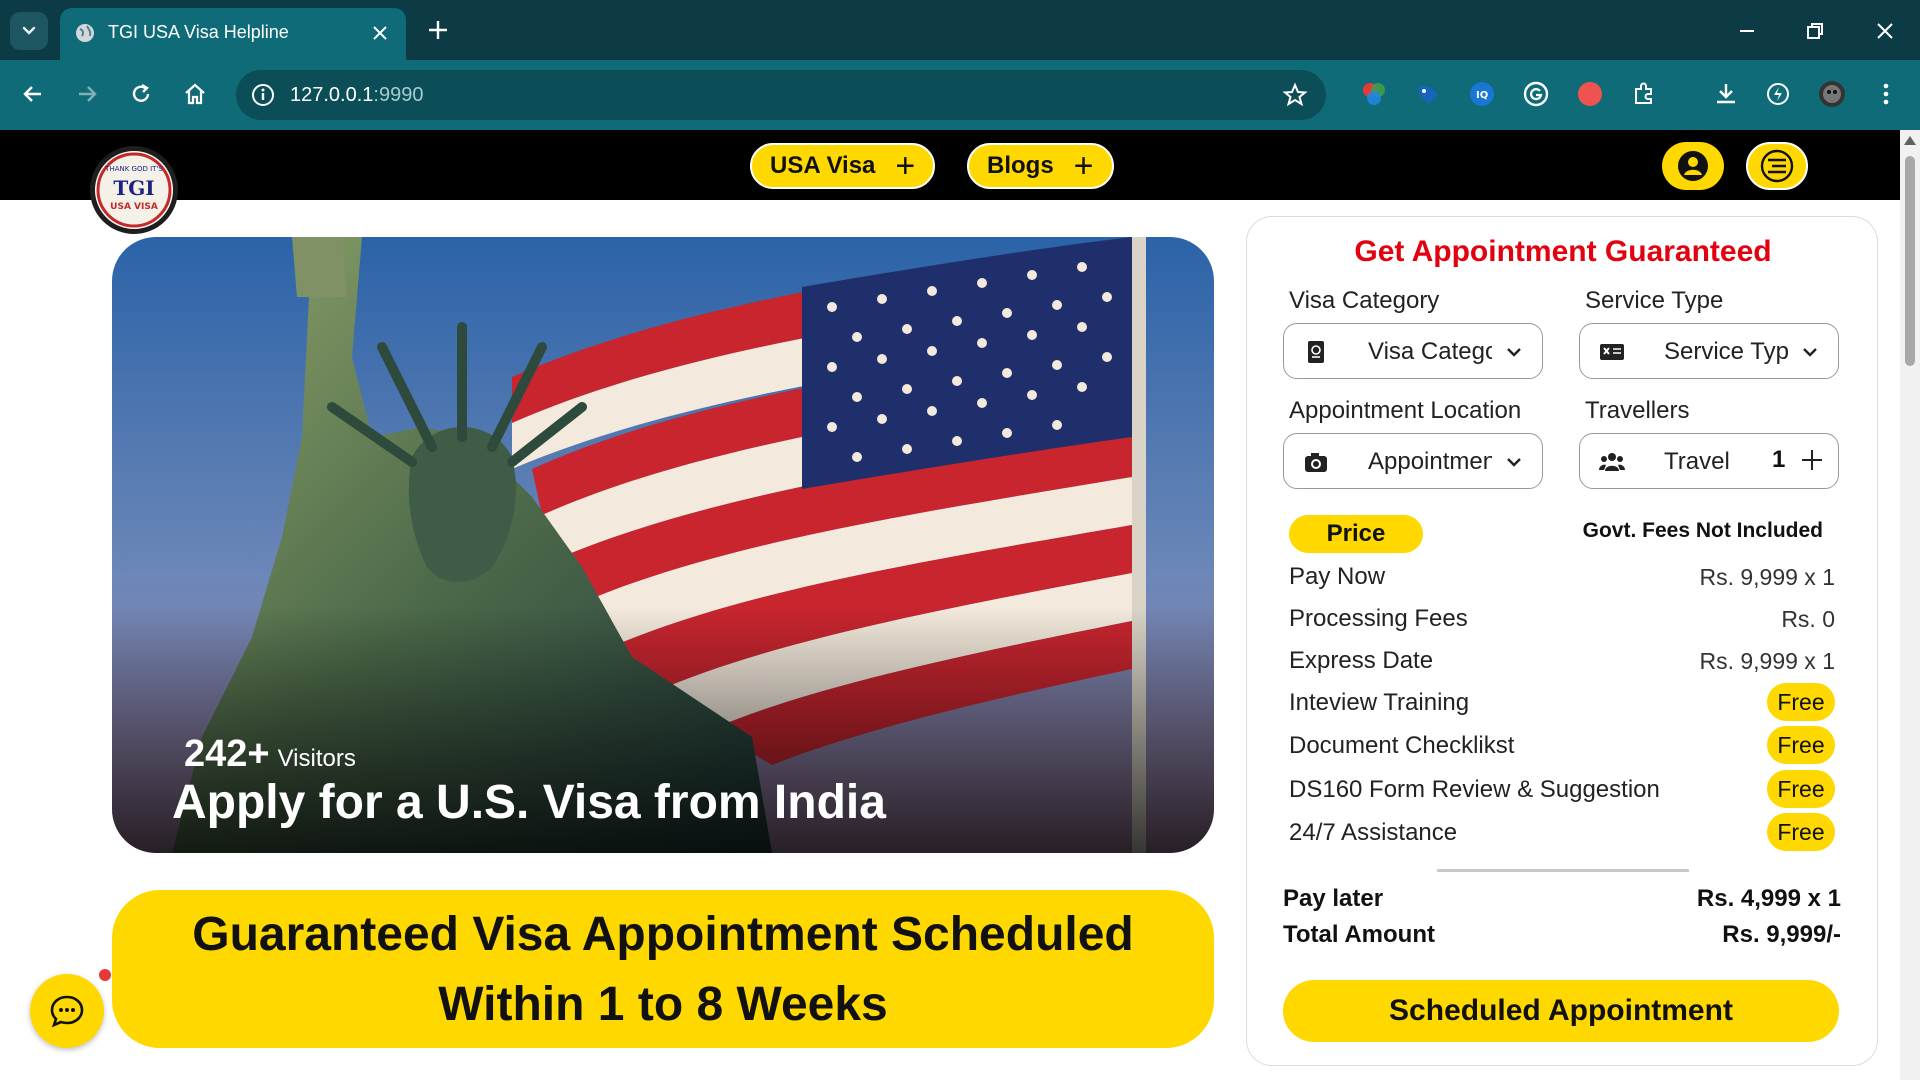  What do you see at coordinates (1910, 261) in the screenshot?
I see `scrollbar-thumb` at bounding box center [1910, 261].